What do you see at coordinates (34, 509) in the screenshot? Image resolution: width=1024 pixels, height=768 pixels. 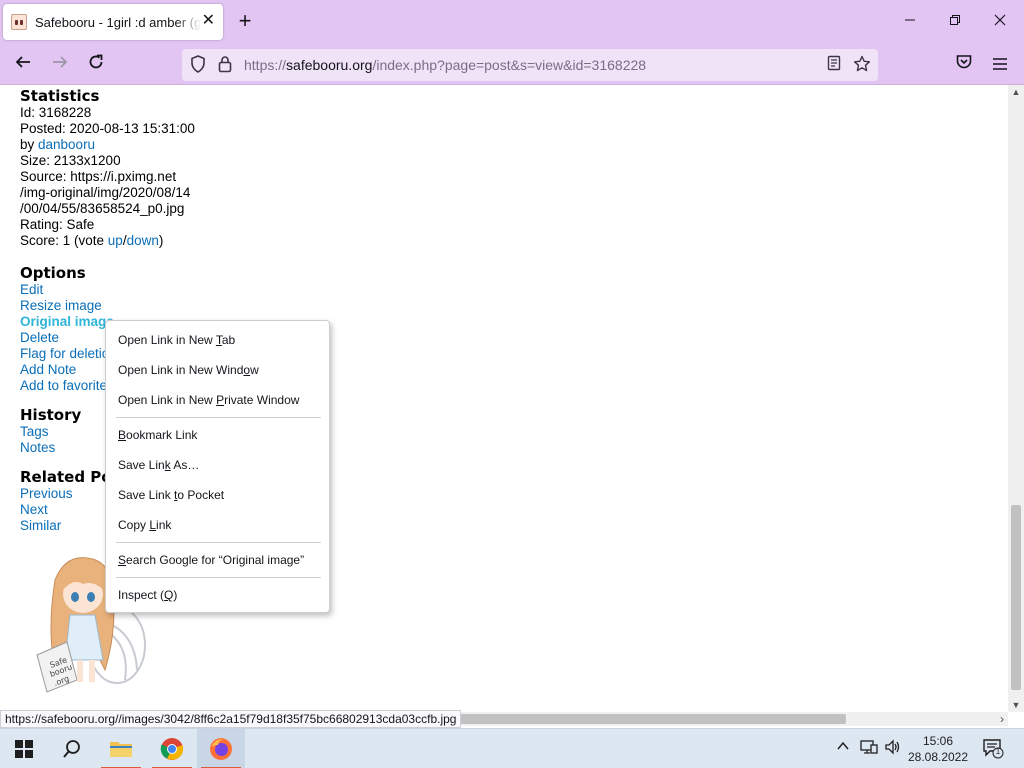 I see `next-post-link: Next` at bounding box center [34, 509].